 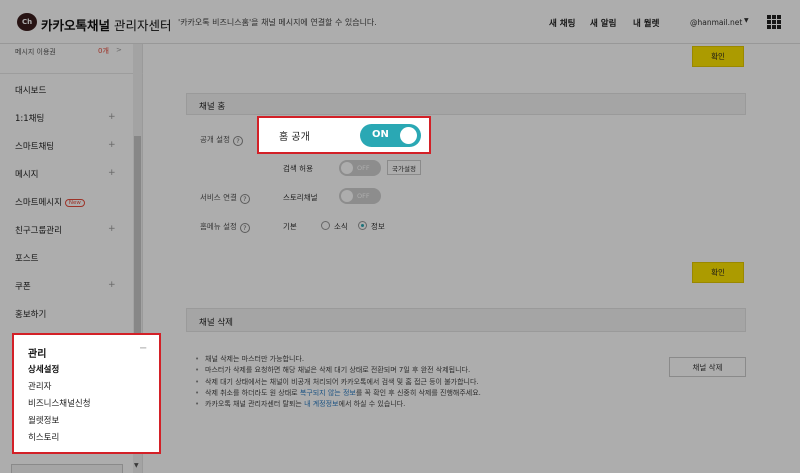 I want to click on sidebar-item-admins: 관리자, so click(x=39, y=386).